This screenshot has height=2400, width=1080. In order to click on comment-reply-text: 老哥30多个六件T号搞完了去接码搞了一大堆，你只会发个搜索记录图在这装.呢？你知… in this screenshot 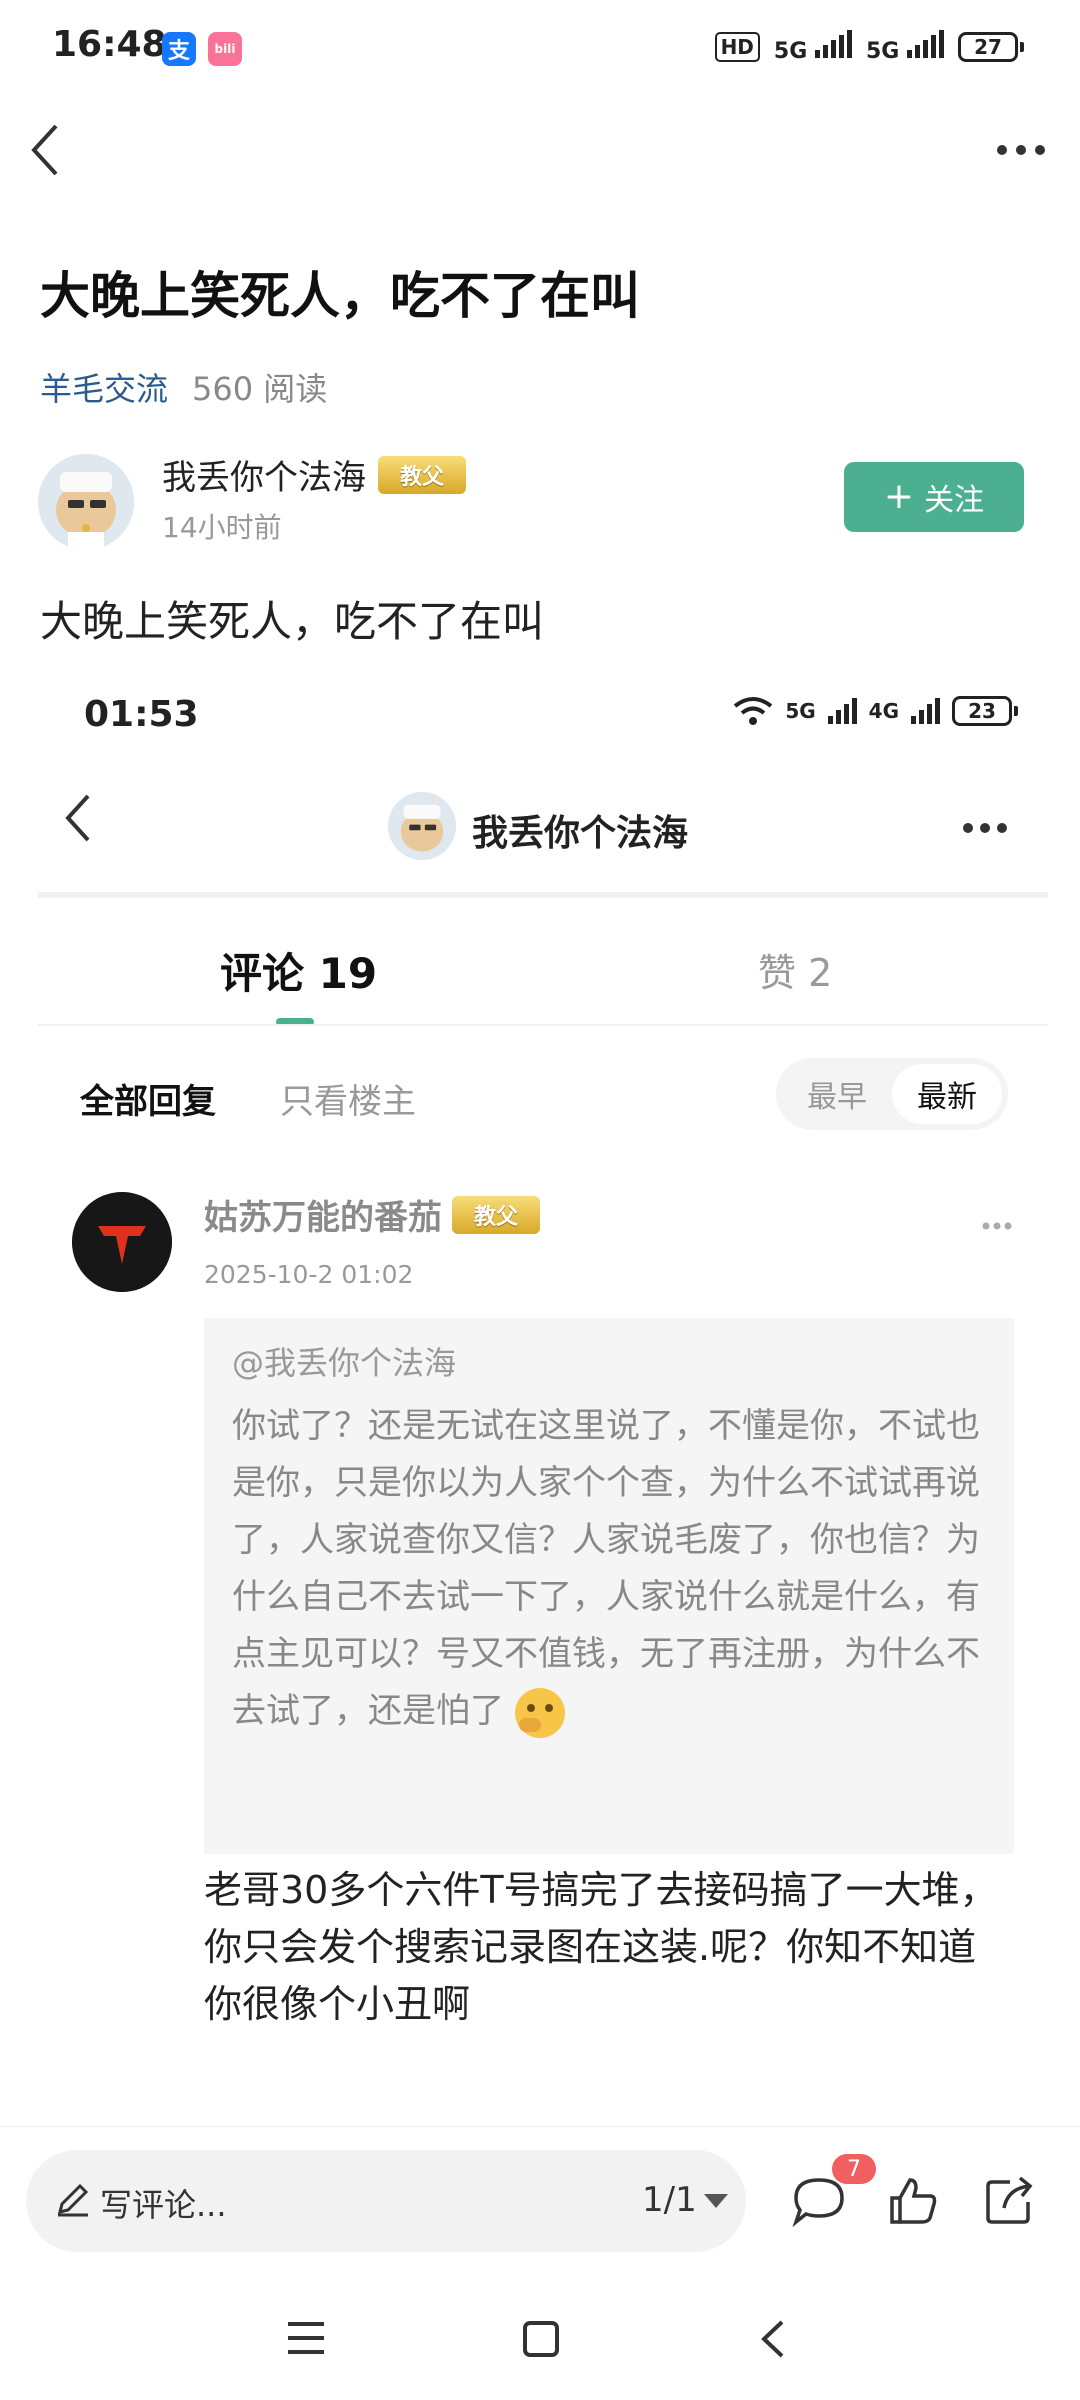, I will do `click(601, 1947)`.